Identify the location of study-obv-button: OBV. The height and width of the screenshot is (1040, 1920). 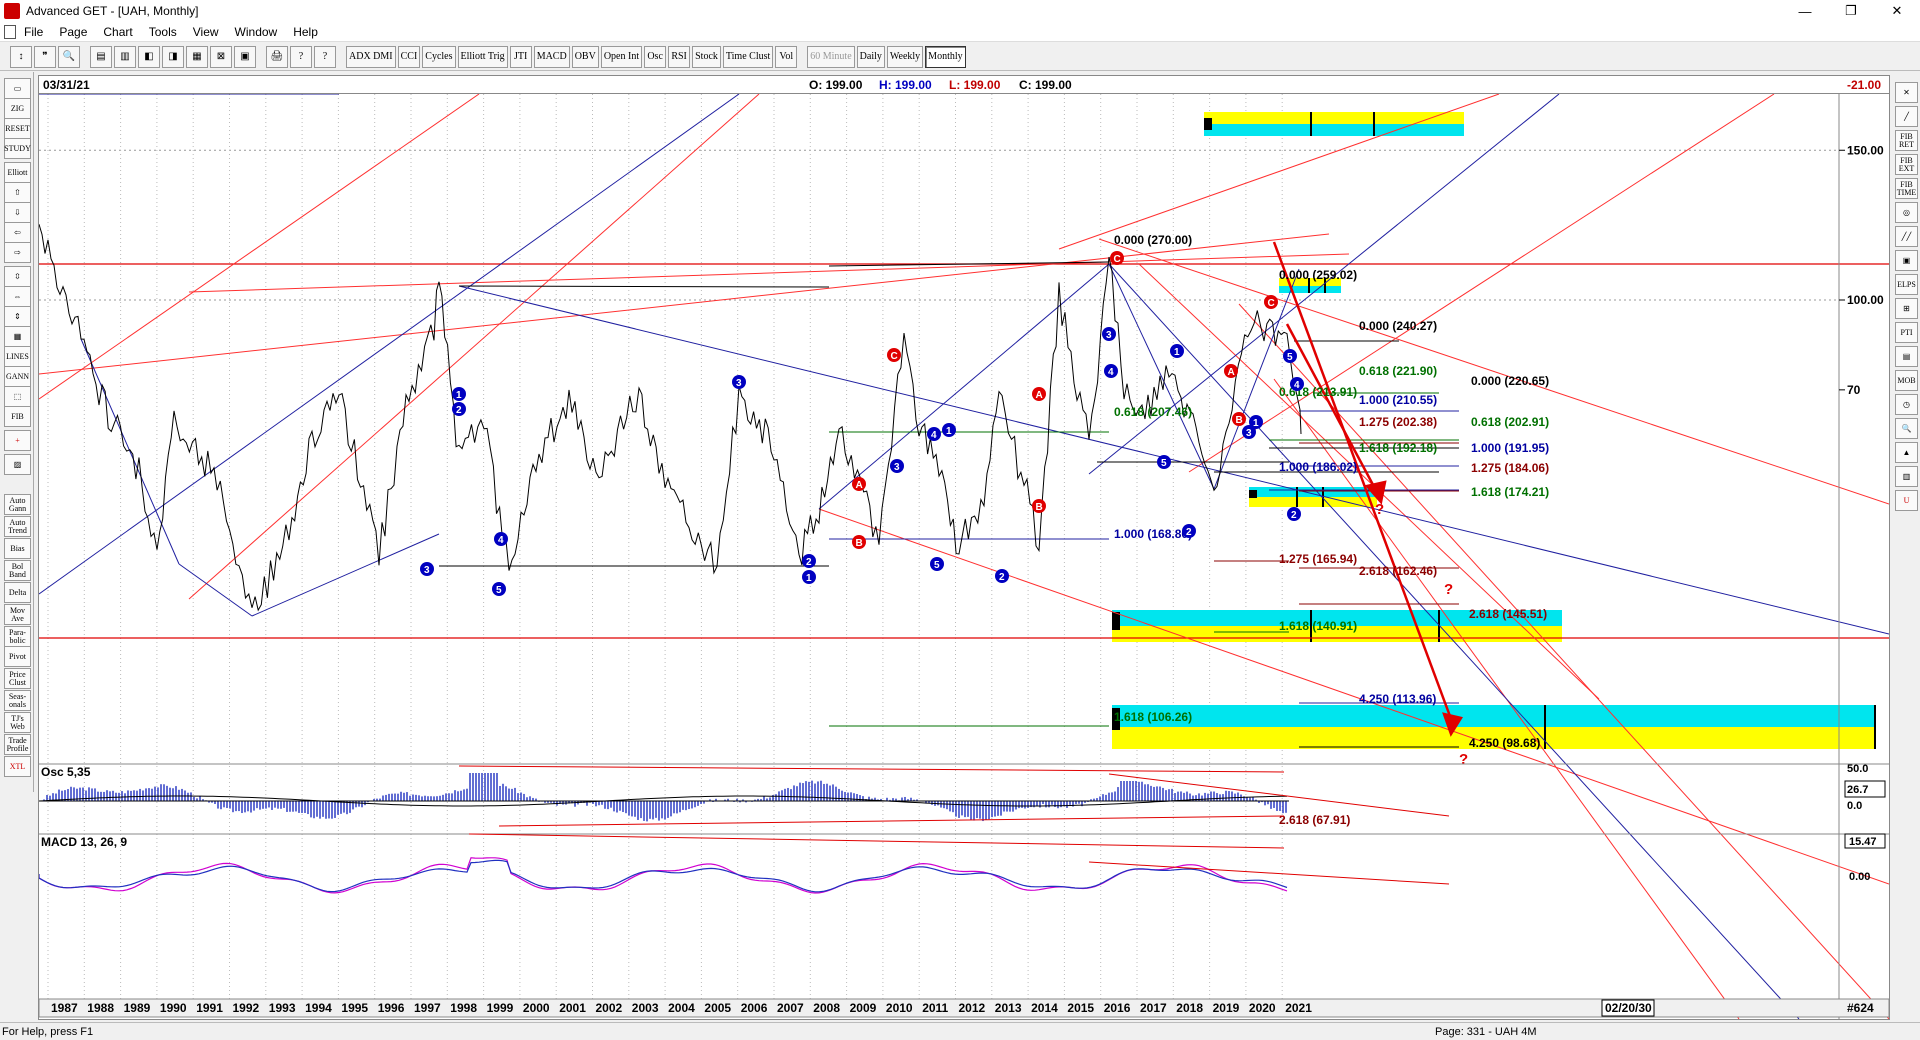
(585, 56).